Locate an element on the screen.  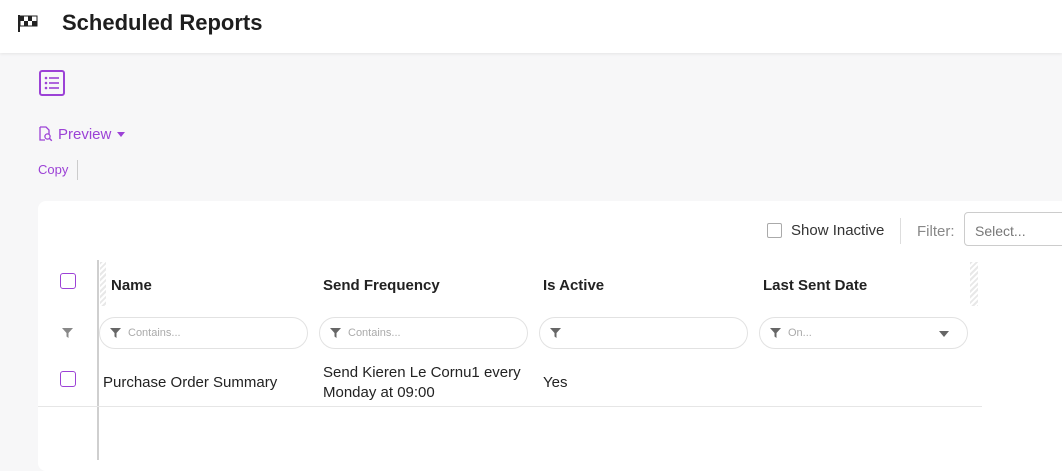
is-active-filter-input is located at coordinates (643, 333).